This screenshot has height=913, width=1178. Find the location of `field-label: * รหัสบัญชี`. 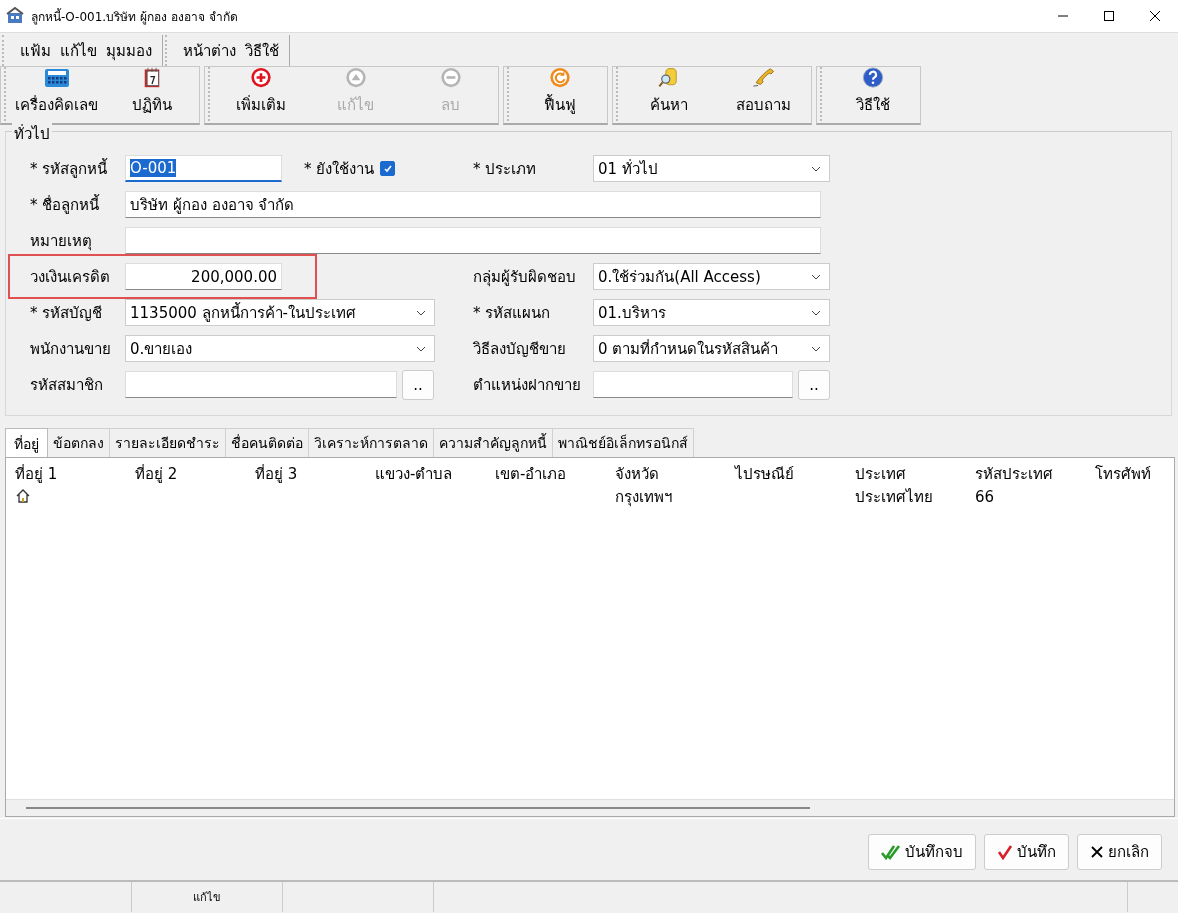

field-label: * รหัสบัญชี is located at coordinates (67, 313).